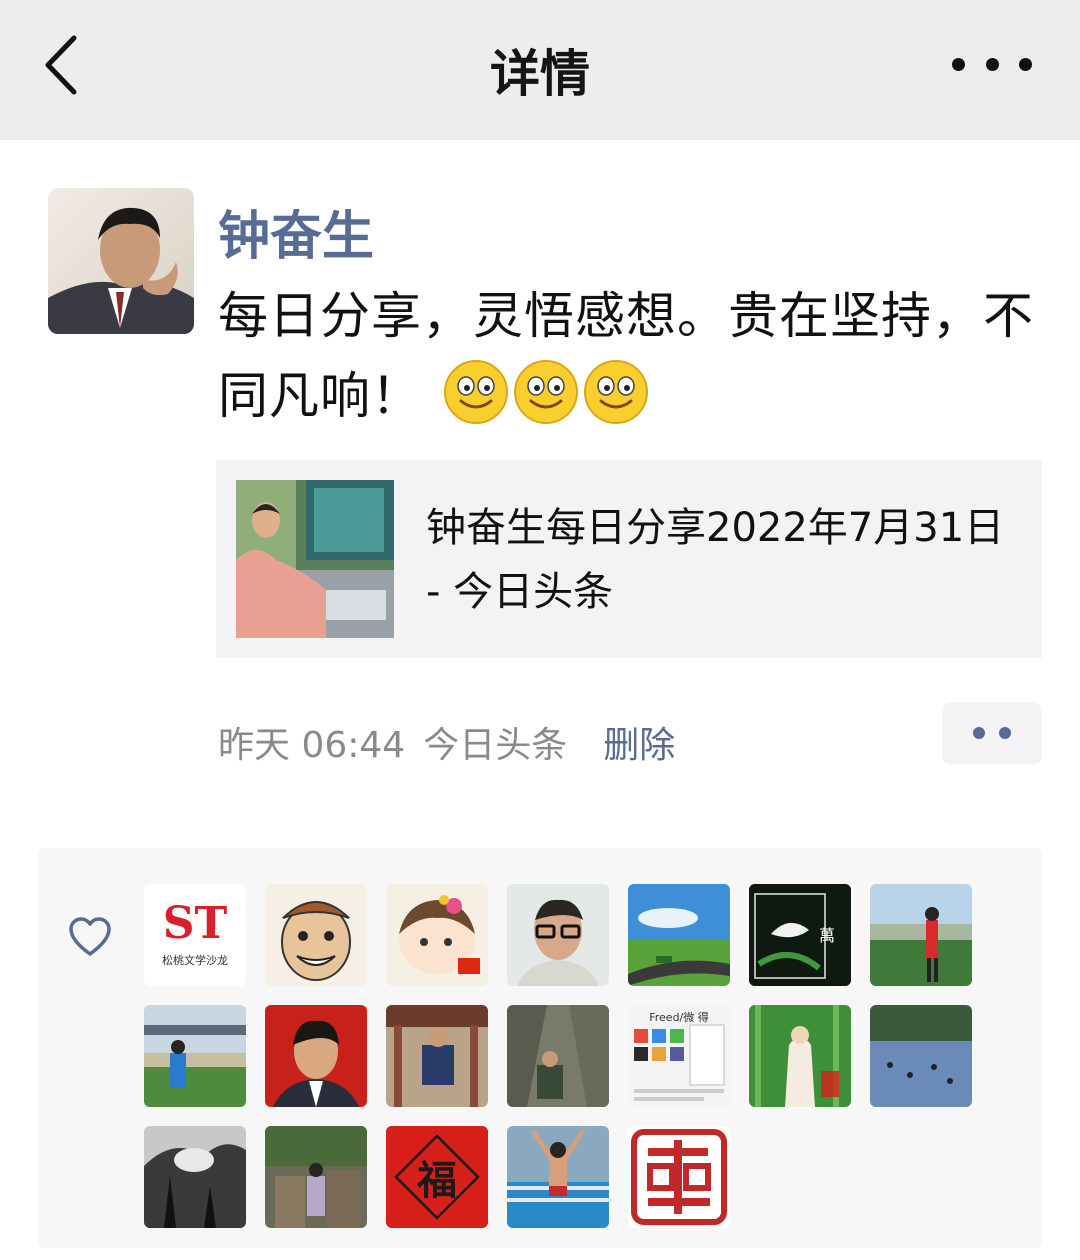  I want to click on like-comment-button, so click(992, 733).